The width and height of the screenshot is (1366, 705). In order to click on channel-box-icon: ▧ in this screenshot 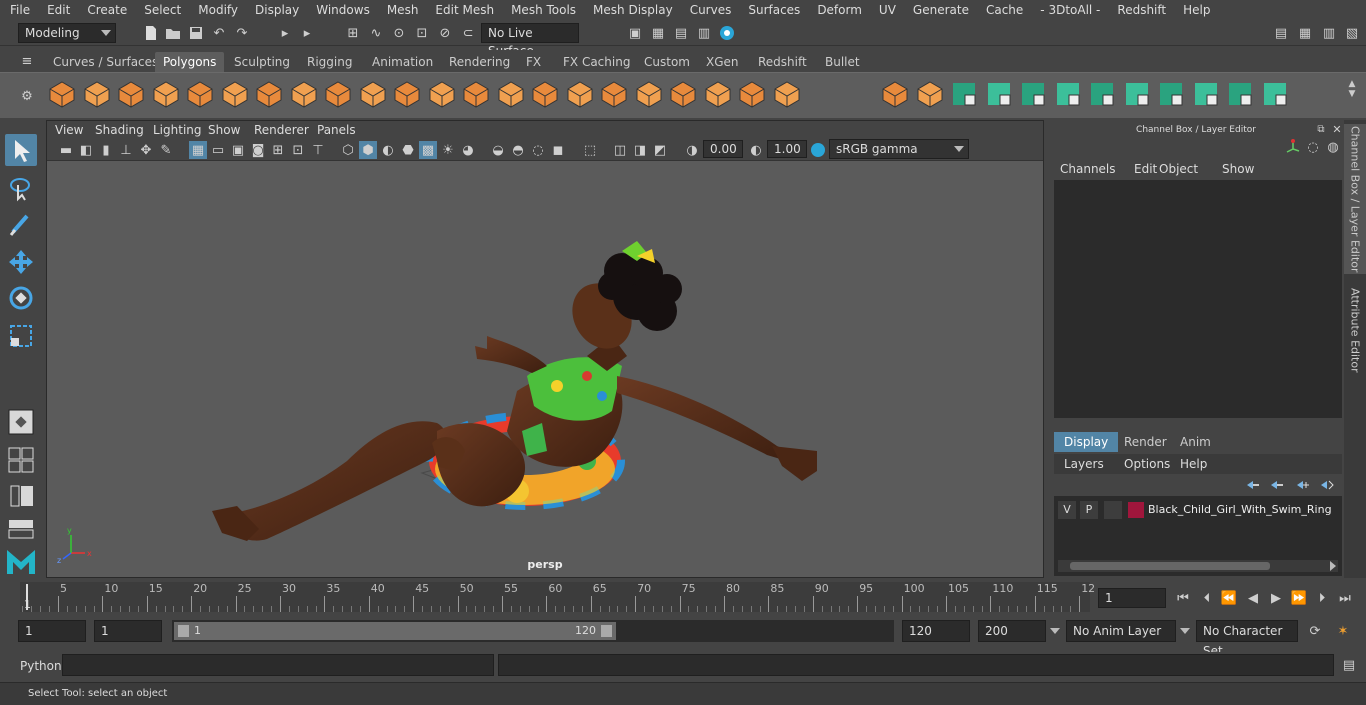, I will do `click(1352, 33)`.